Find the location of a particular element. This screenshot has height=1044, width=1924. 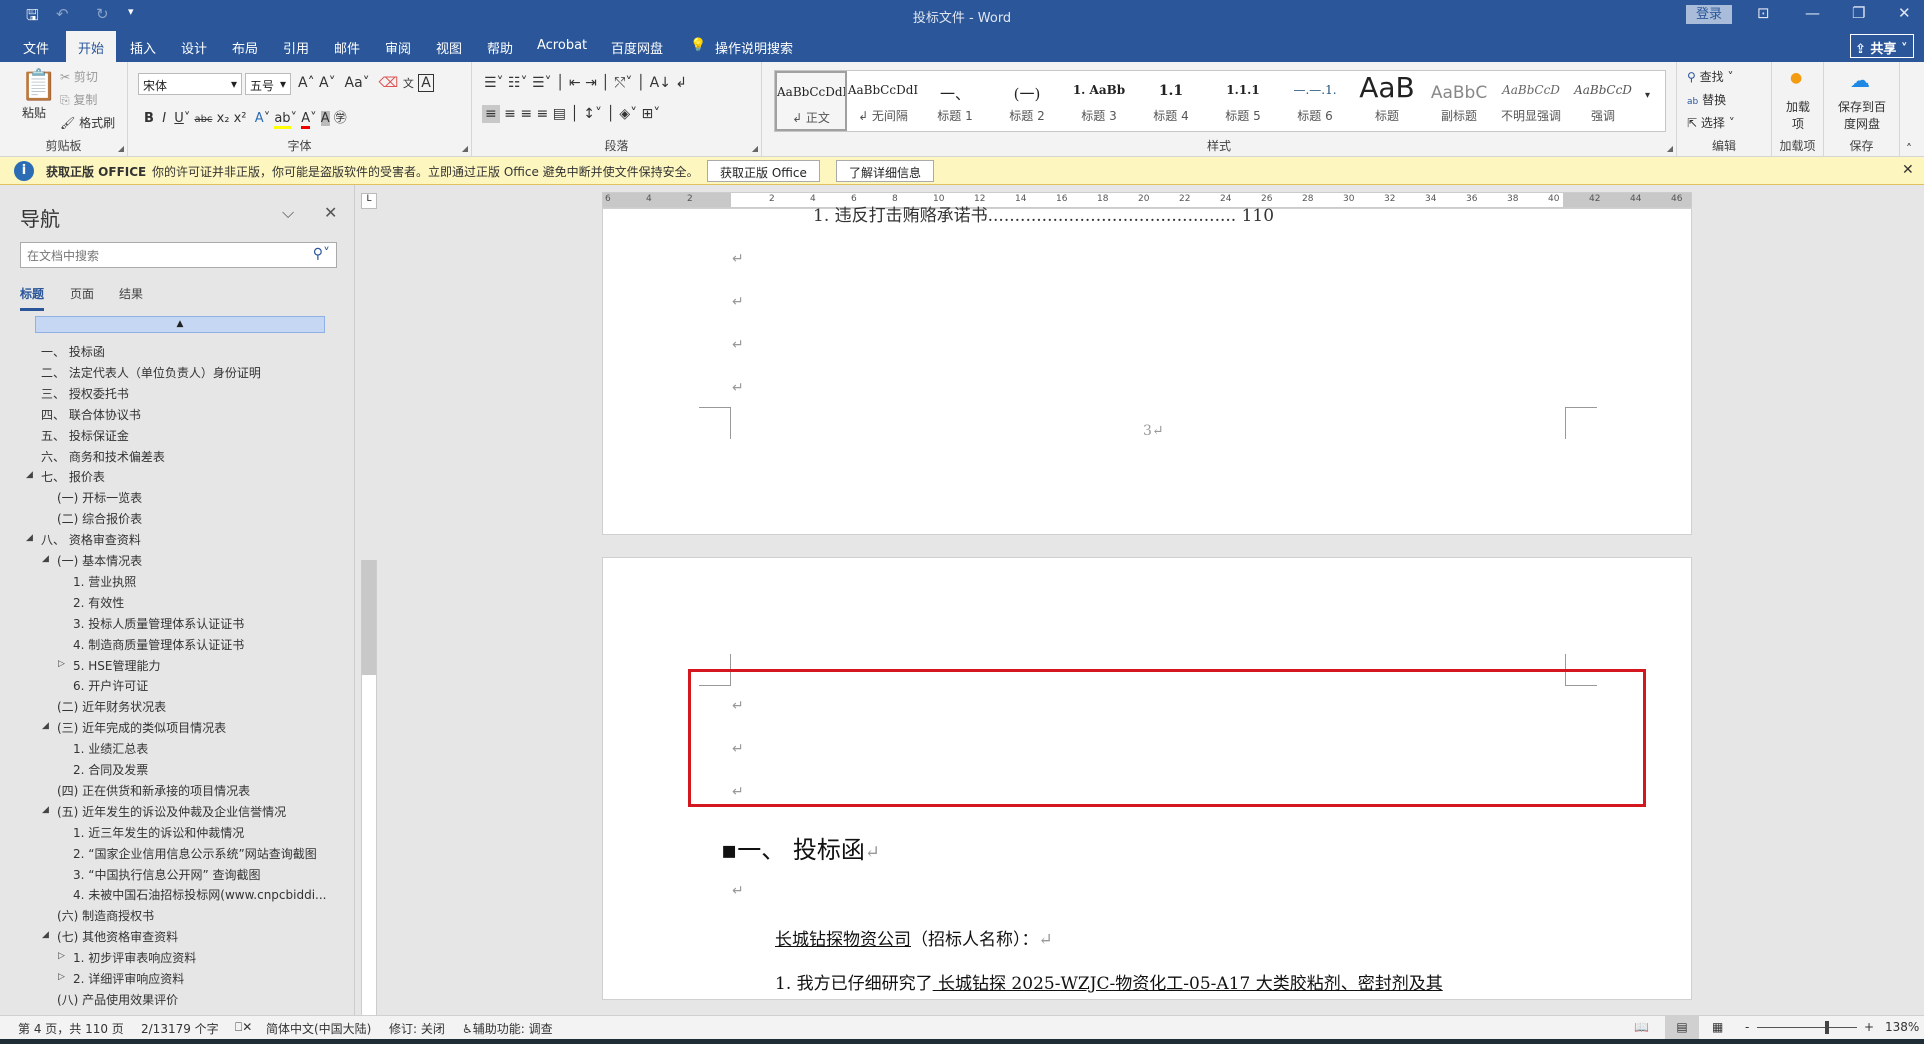

tab-view: 视图 is located at coordinates (449, 47).